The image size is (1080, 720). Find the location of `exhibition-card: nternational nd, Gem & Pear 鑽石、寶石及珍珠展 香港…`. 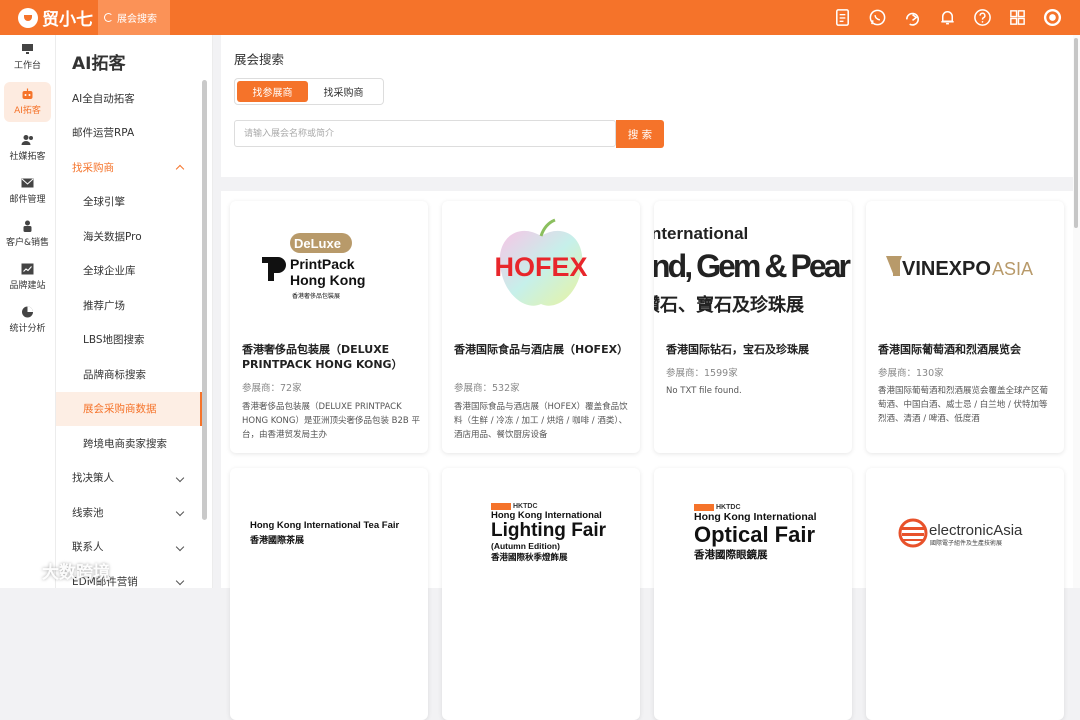

exhibition-card: nternational nd, Gem & Pear 鑽石、寶石及珍珠展 香港… is located at coordinates (753, 327).